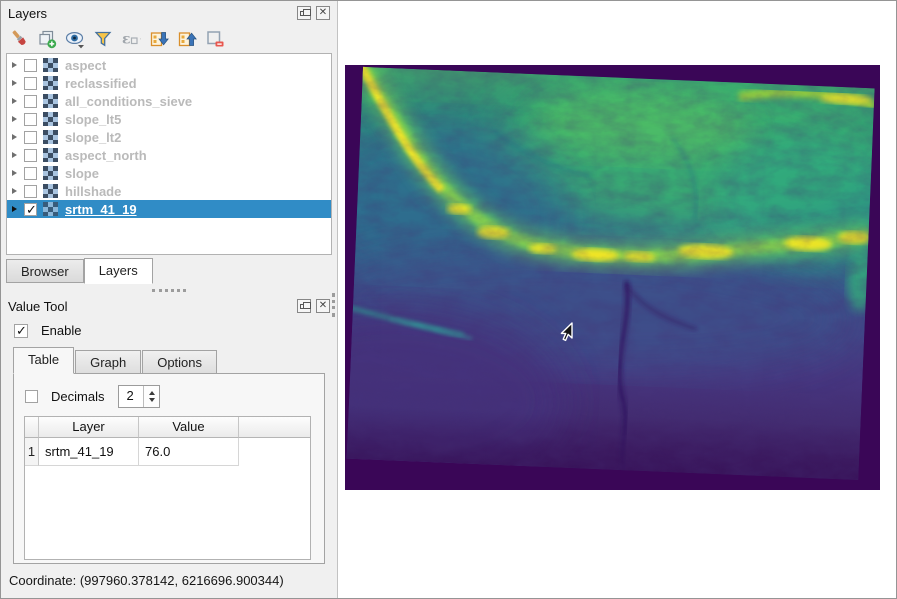 This screenshot has height=599, width=897. Describe the element at coordinates (131, 396) in the screenshot. I see `decimals-value: 2` at that location.